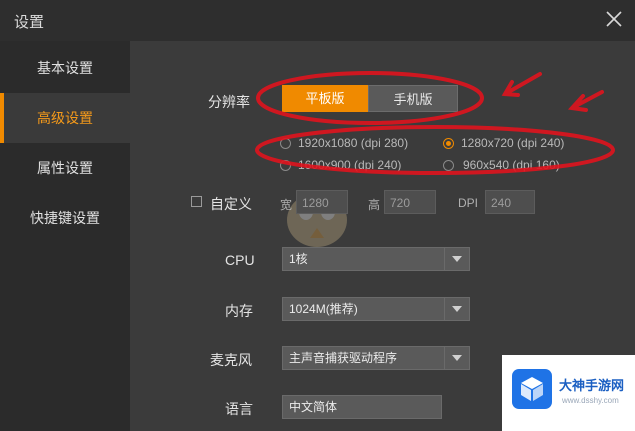  I want to click on cpu-select: 1核, so click(376, 259).